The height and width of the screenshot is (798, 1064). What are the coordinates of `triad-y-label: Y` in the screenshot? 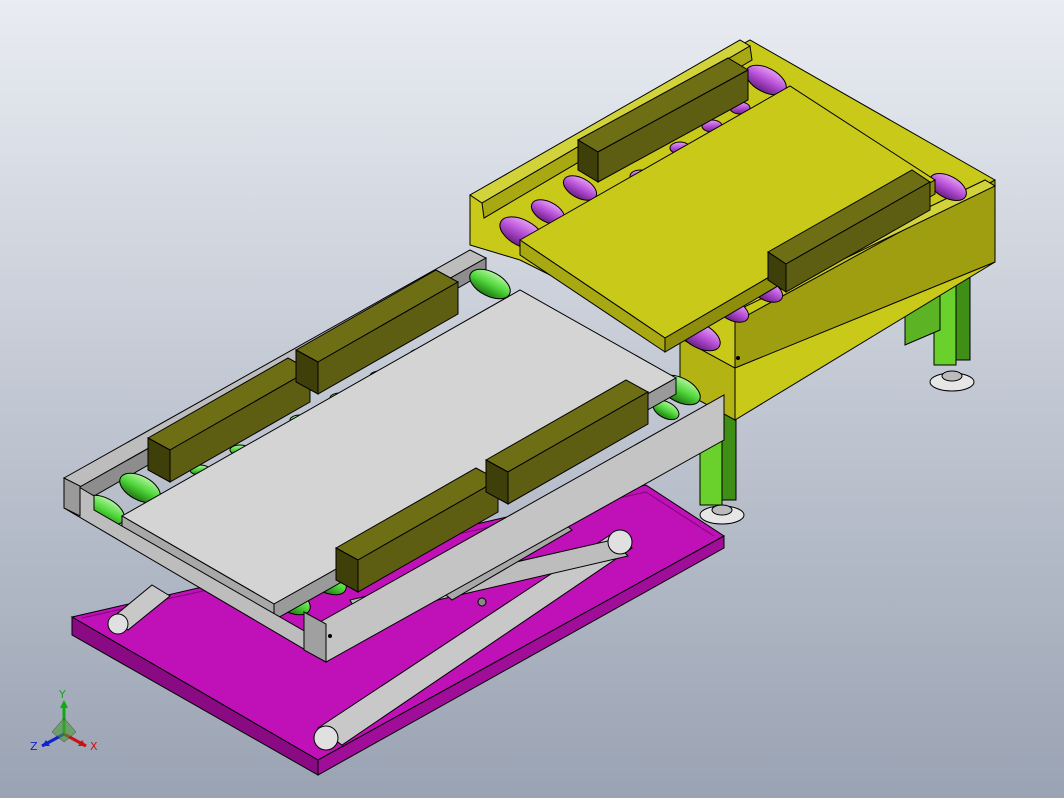 It's located at (62, 694).